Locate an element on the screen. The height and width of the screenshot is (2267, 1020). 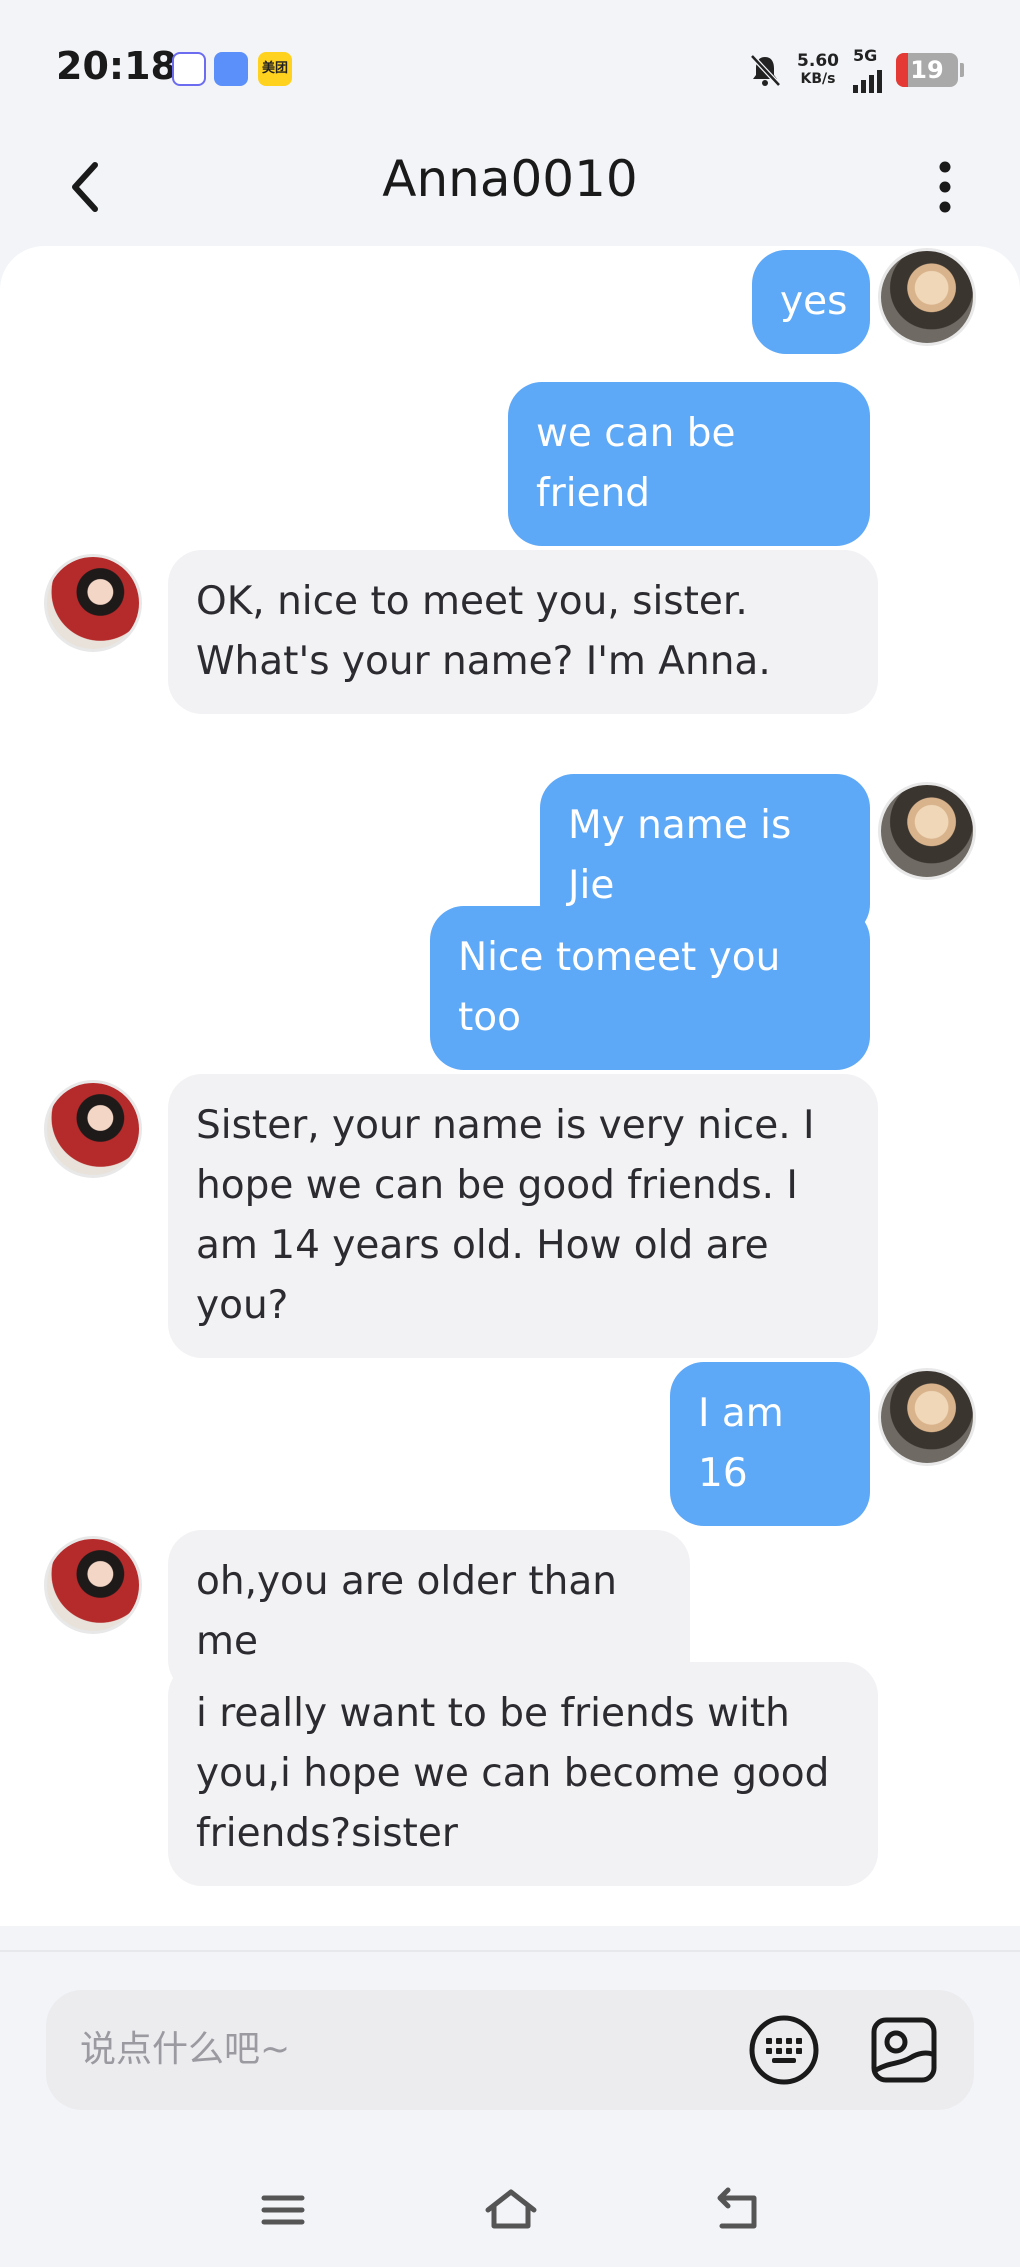
keyboard-button is located at coordinates (784, 2050).